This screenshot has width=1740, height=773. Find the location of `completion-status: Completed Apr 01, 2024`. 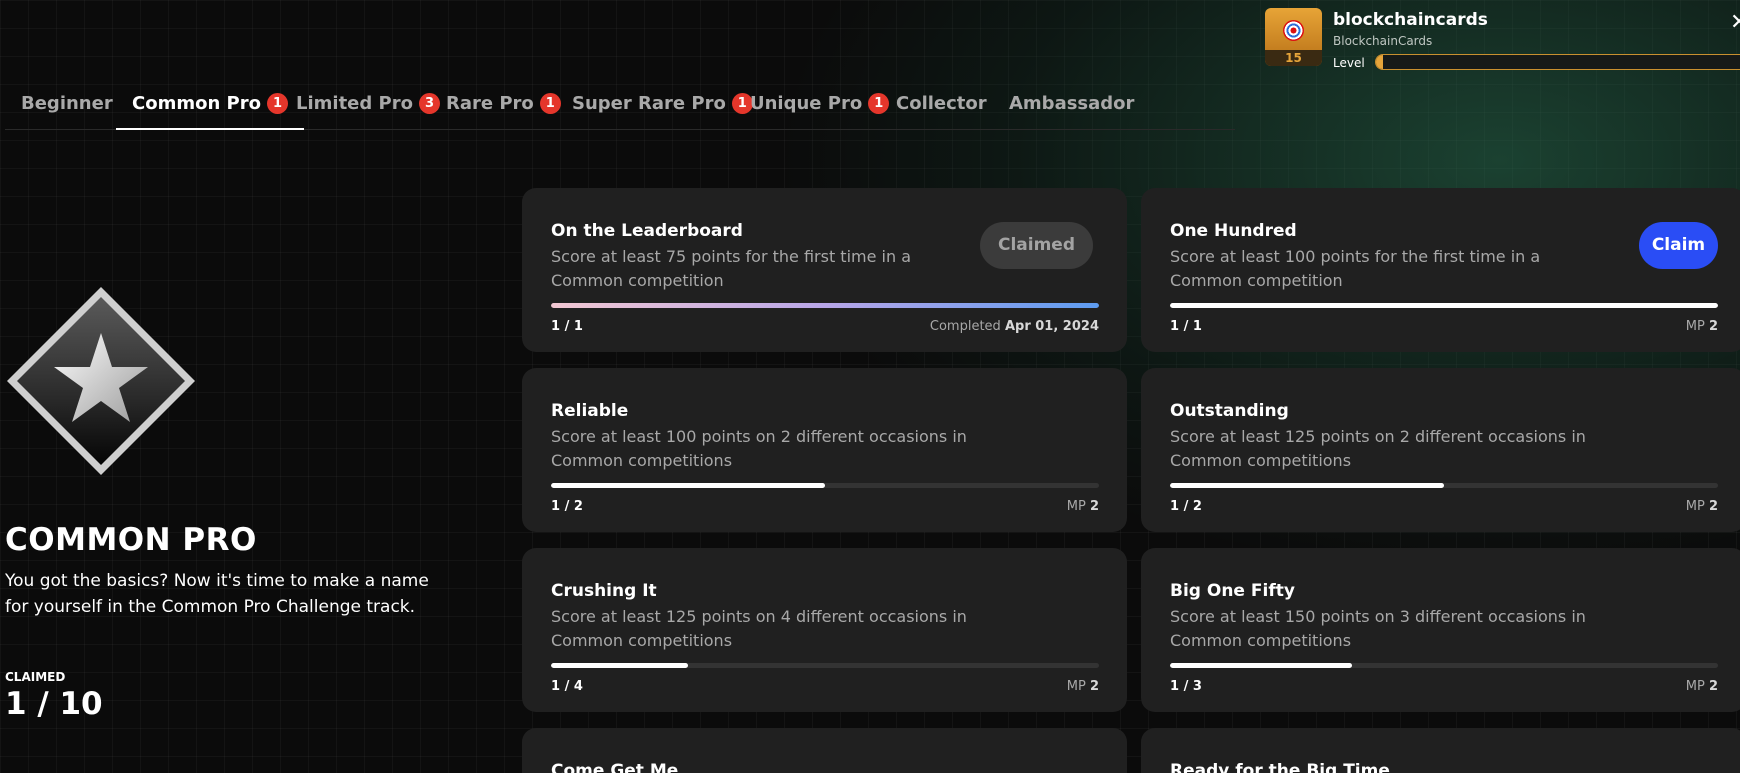

completion-status: Completed Apr 01, 2024 is located at coordinates (1014, 326).